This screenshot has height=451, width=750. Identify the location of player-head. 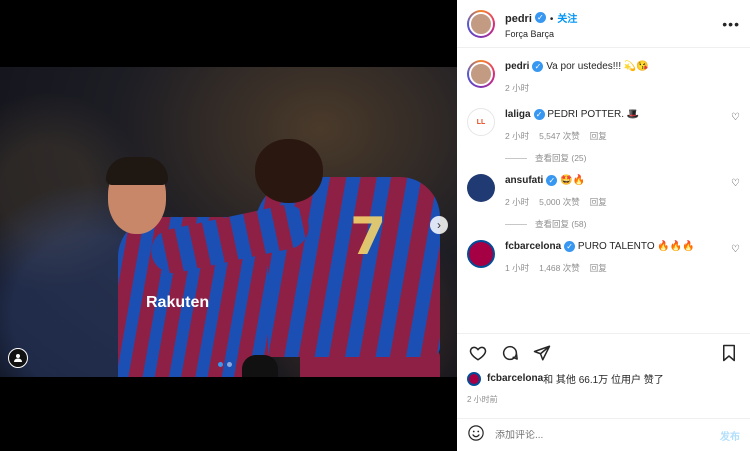
(289, 171).